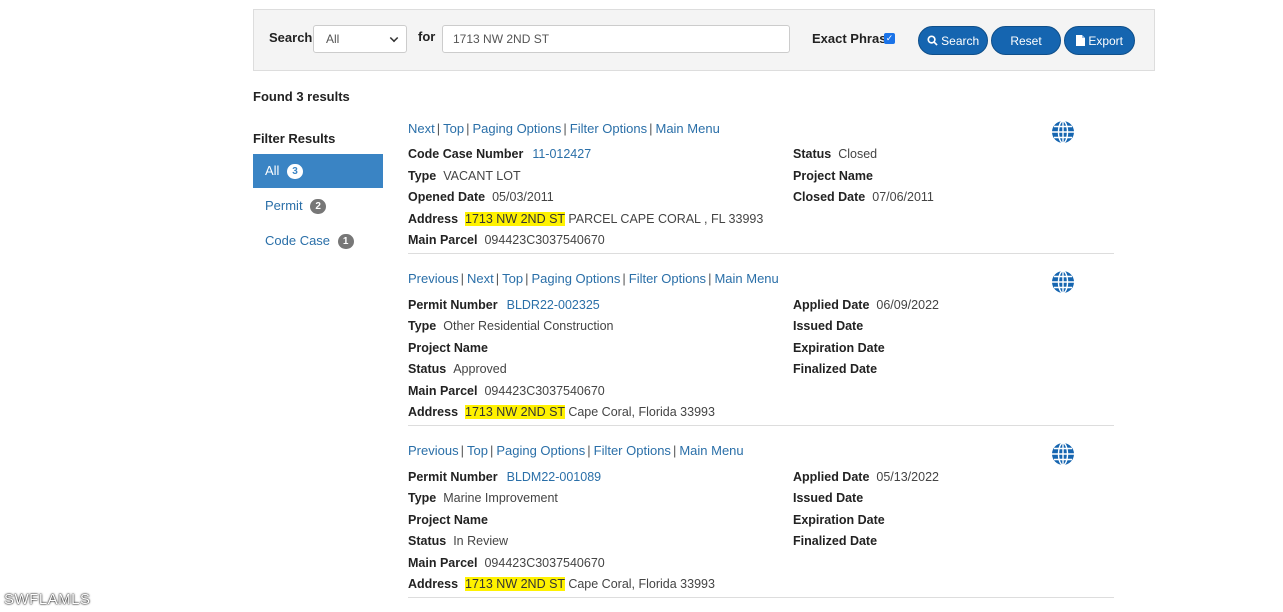  I want to click on filter-title: Filter Results, so click(294, 138).